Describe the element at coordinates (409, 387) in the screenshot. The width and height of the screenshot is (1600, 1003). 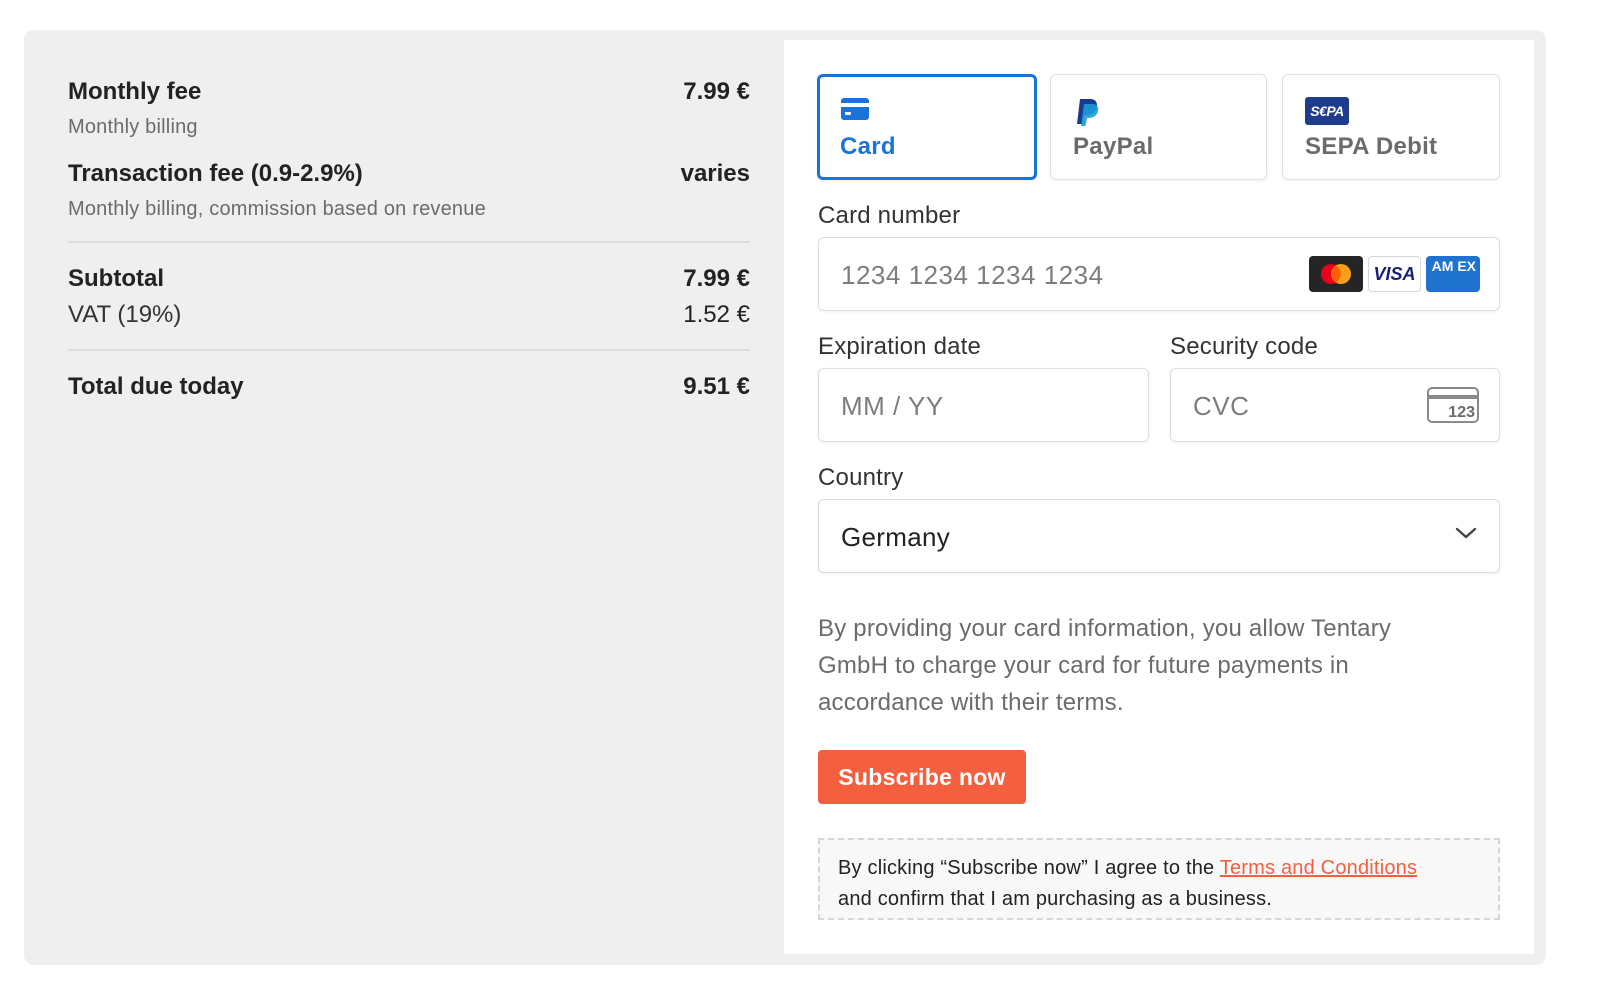
I see `total-row: Total due today 9.51 €` at that location.